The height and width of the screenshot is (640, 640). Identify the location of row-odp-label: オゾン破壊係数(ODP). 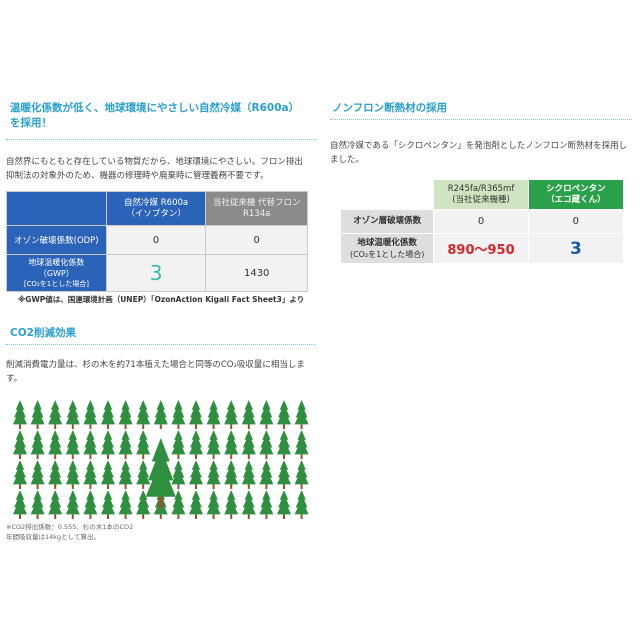
(56, 240).